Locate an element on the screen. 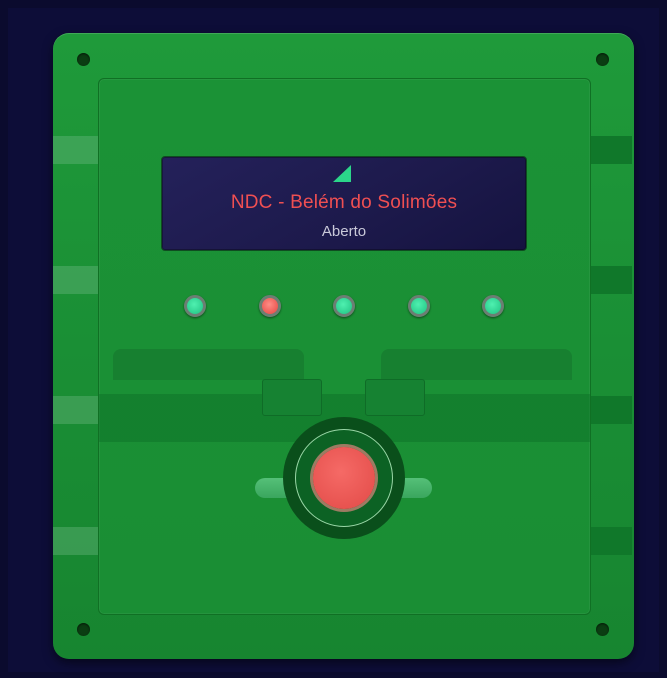  station-name: NDC - Belém do Solimões is located at coordinates (344, 202).